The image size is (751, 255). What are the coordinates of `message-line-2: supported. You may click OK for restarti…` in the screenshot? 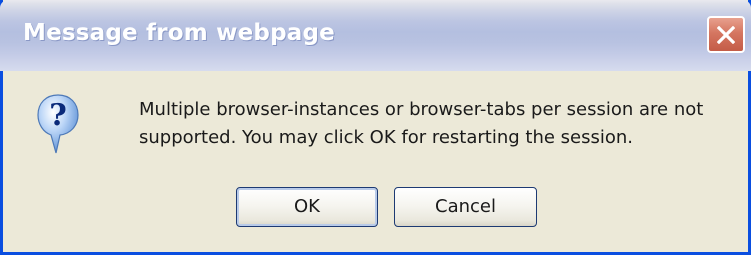 It's located at (386, 137).